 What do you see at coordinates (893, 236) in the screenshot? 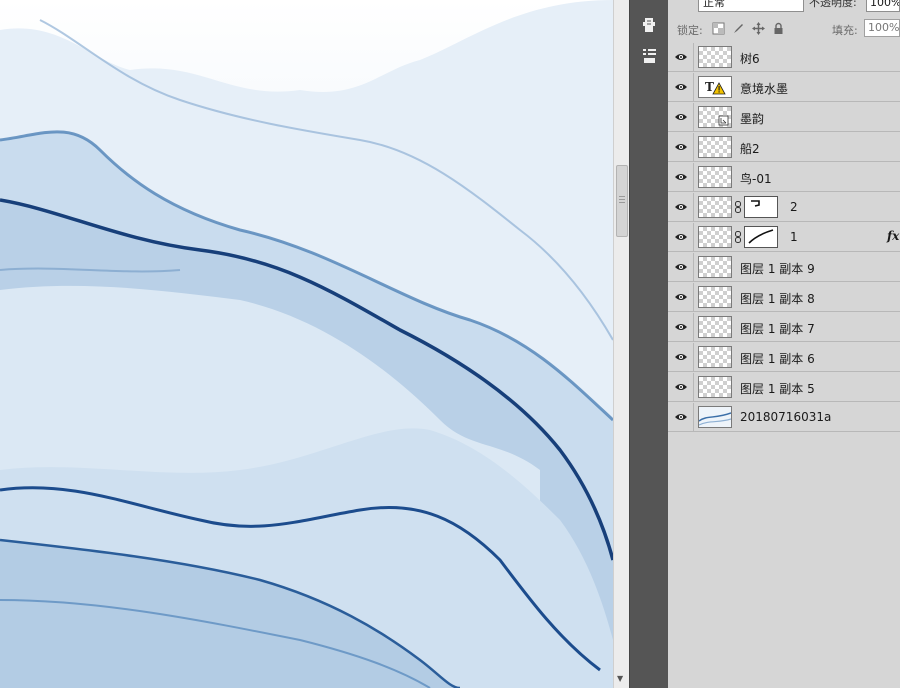
I see `layer-effects-fx-icon: fx` at bounding box center [893, 236].